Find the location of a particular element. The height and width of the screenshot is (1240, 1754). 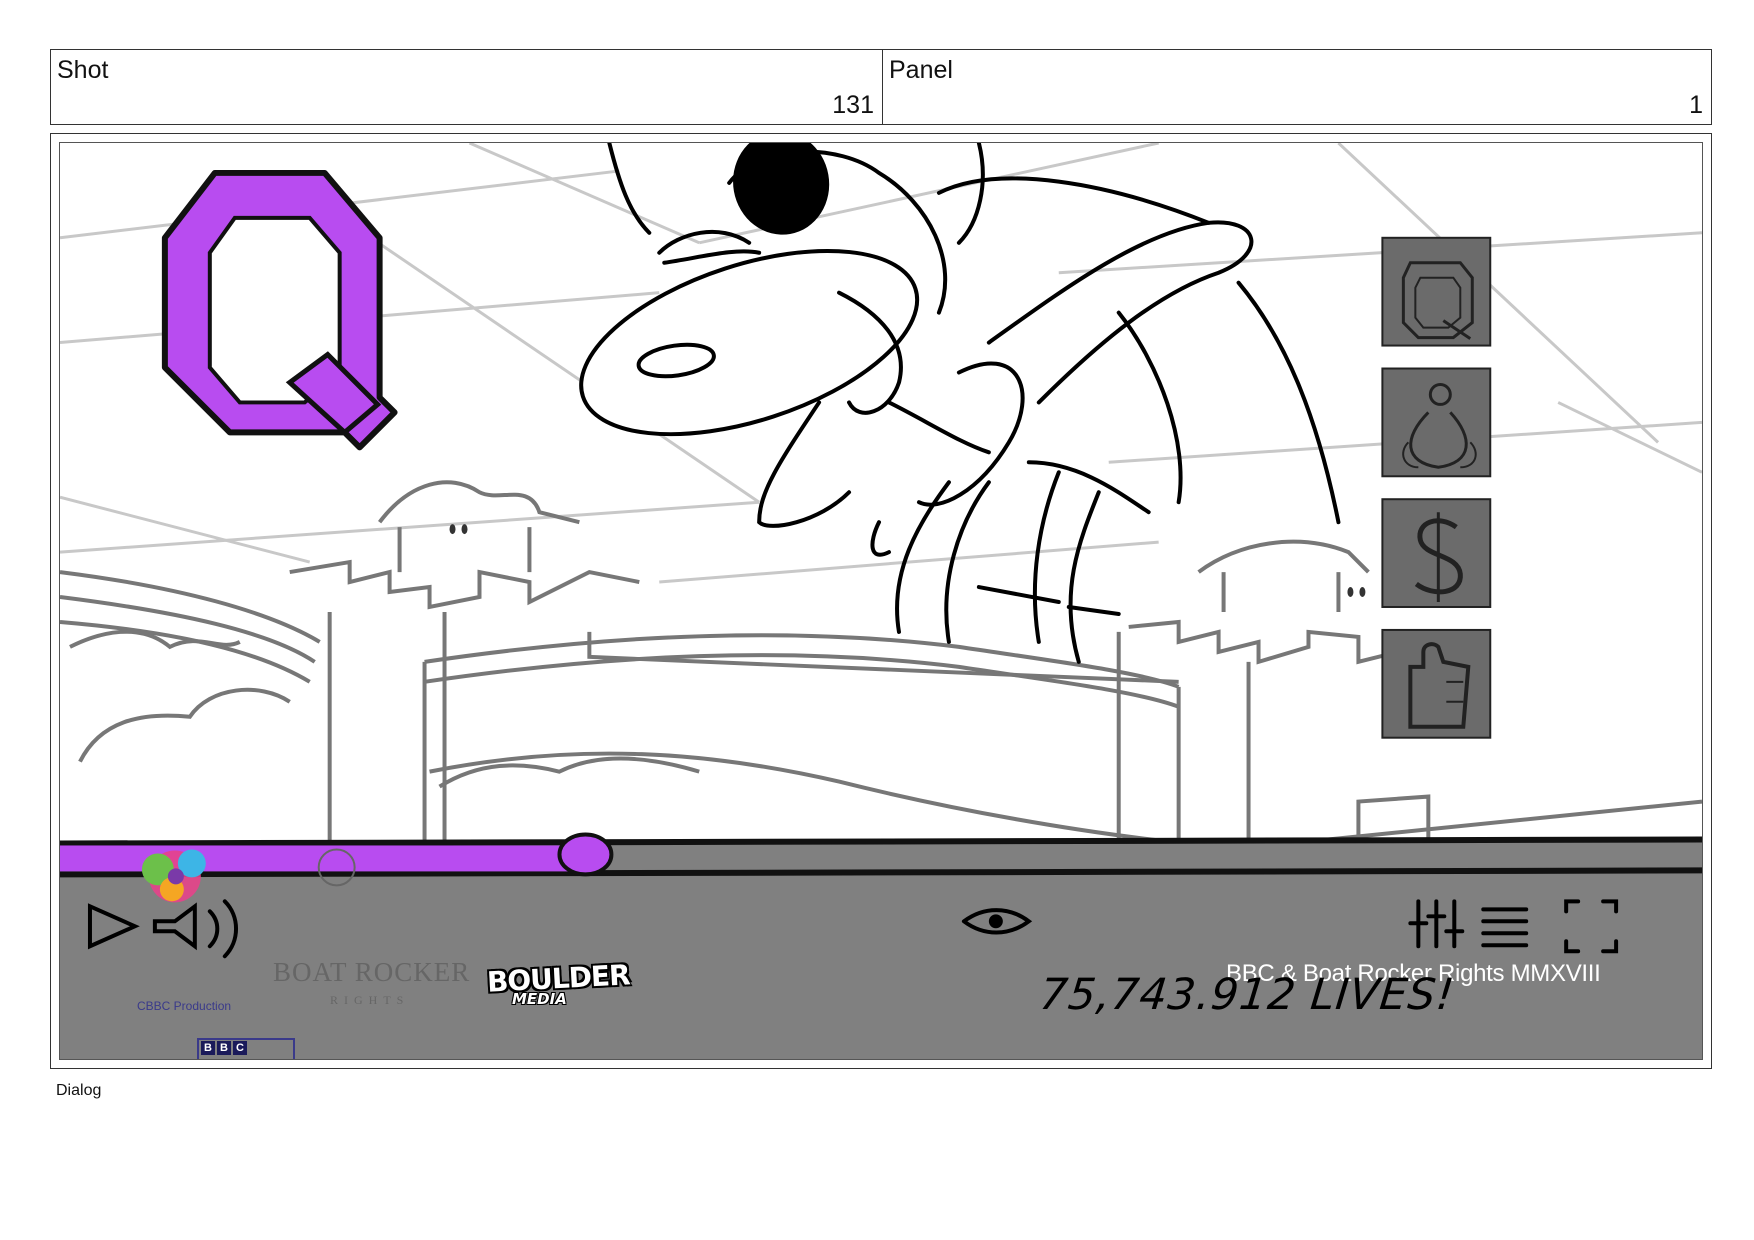

dialog-label: Dialog is located at coordinates (79, 1090).